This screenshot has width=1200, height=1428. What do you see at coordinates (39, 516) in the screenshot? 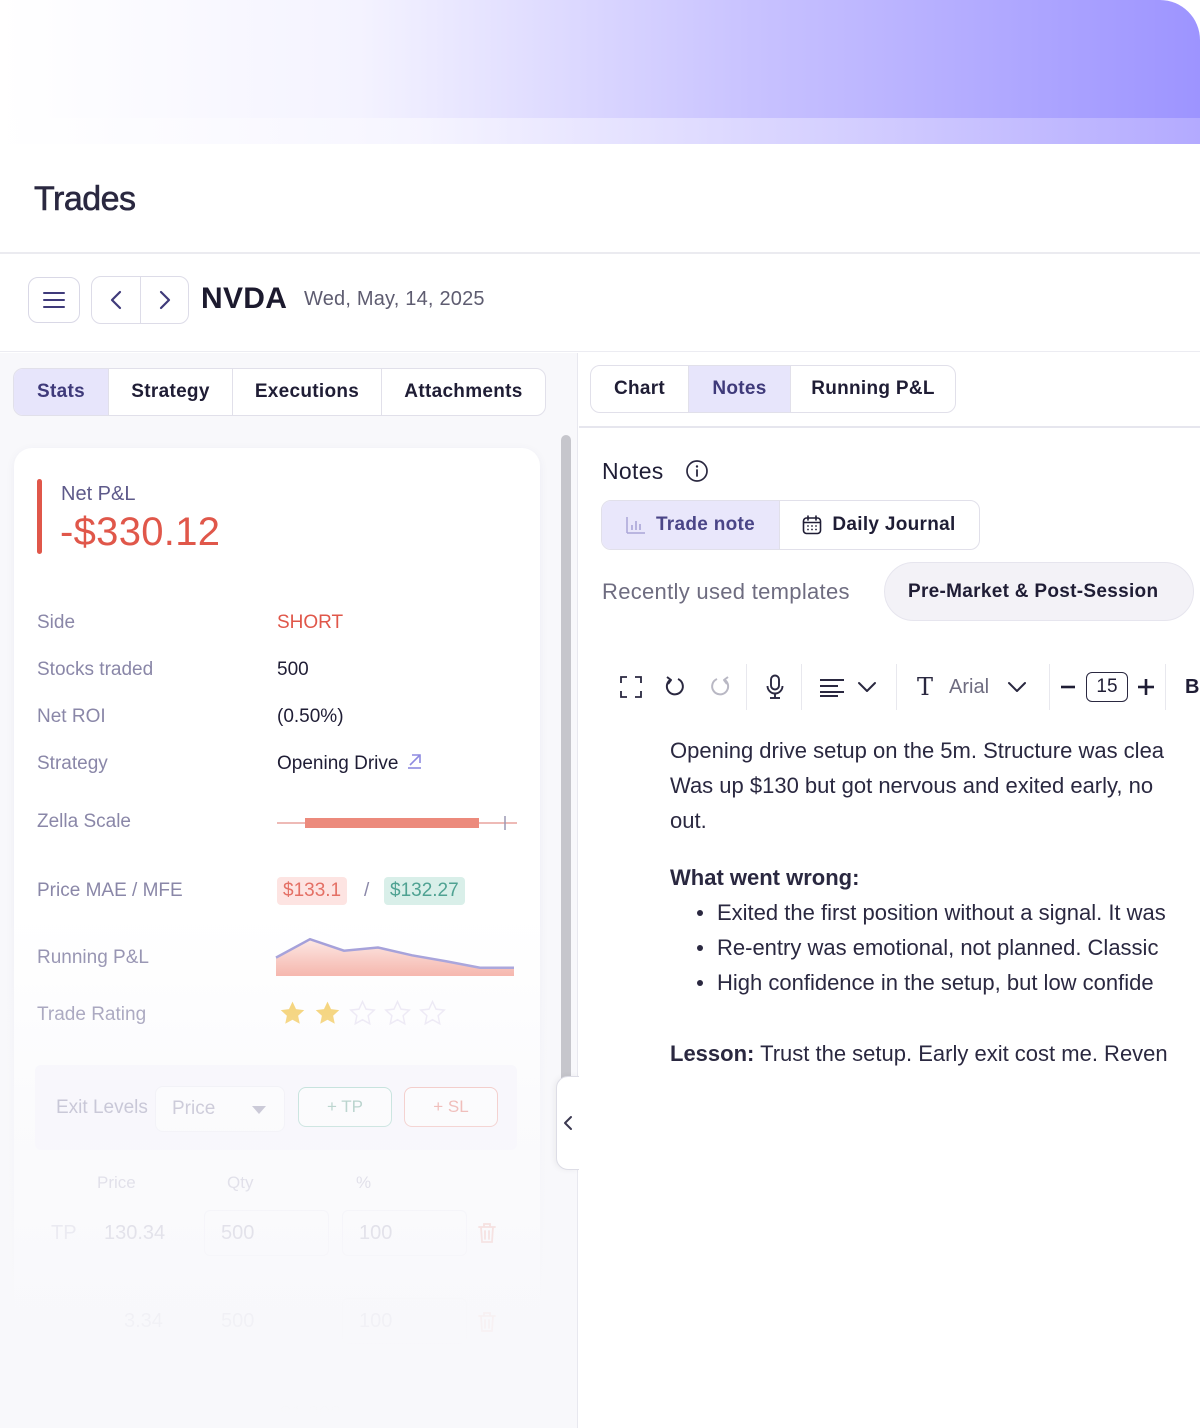
I see `pnl-indicator-bar` at bounding box center [39, 516].